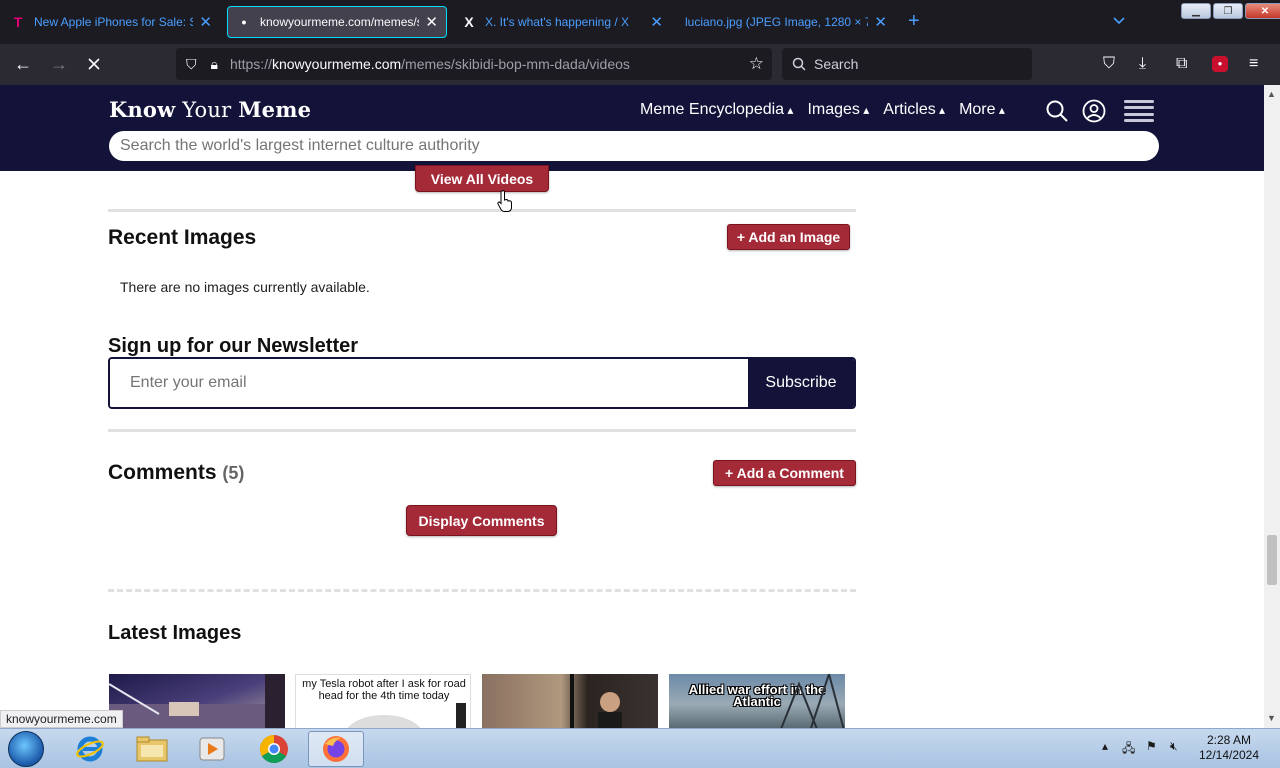  What do you see at coordinates (1109, 64) in the screenshot?
I see `pocket-icon: ⛉` at bounding box center [1109, 64].